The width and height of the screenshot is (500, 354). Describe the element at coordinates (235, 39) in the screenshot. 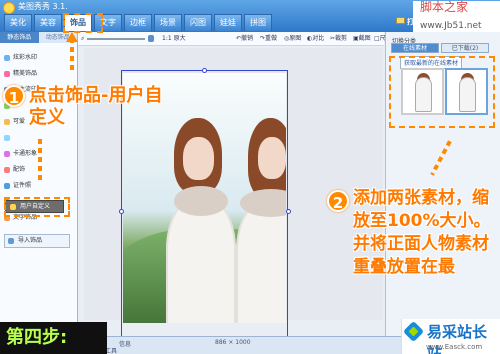

I see `editor-toolbar: ⌕ 1:1 原大 ↶撤销 ↷重做 ◎原图 ◐对比 ✂裁剪 ▣截图 □尺寸` at that location.